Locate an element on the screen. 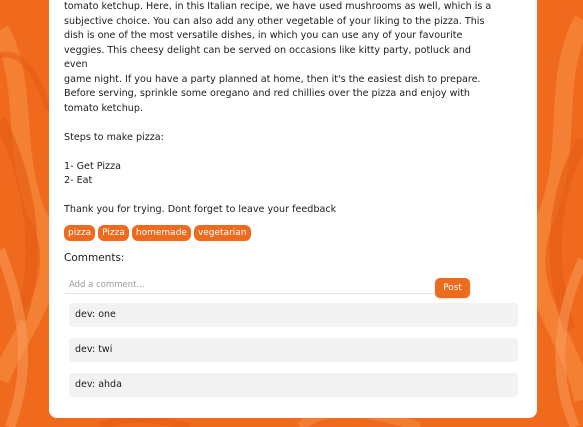 The width and height of the screenshot is (583, 427). tag-chip: pizza is located at coordinates (80, 233).